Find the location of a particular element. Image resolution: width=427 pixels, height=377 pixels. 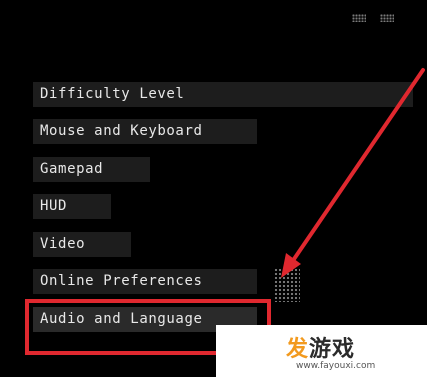

mouse-cursor is located at coordinates (287, 285).